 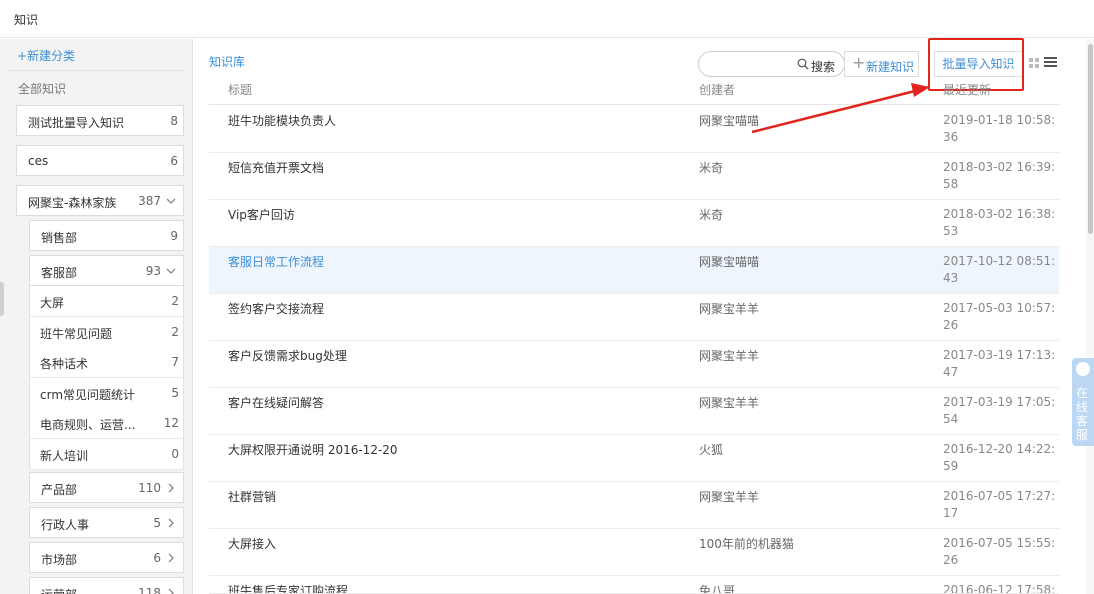 What do you see at coordinates (227, 61) in the screenshot?
I see `breadcrumb: 知识库` at bounding box center [227, 61].